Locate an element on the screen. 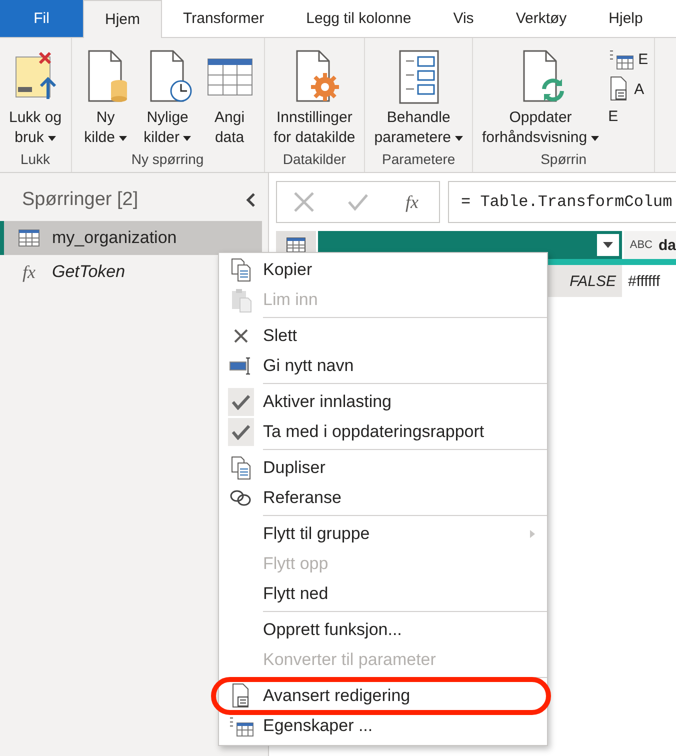  filter-dropdown is located at coordinates (607, 245).